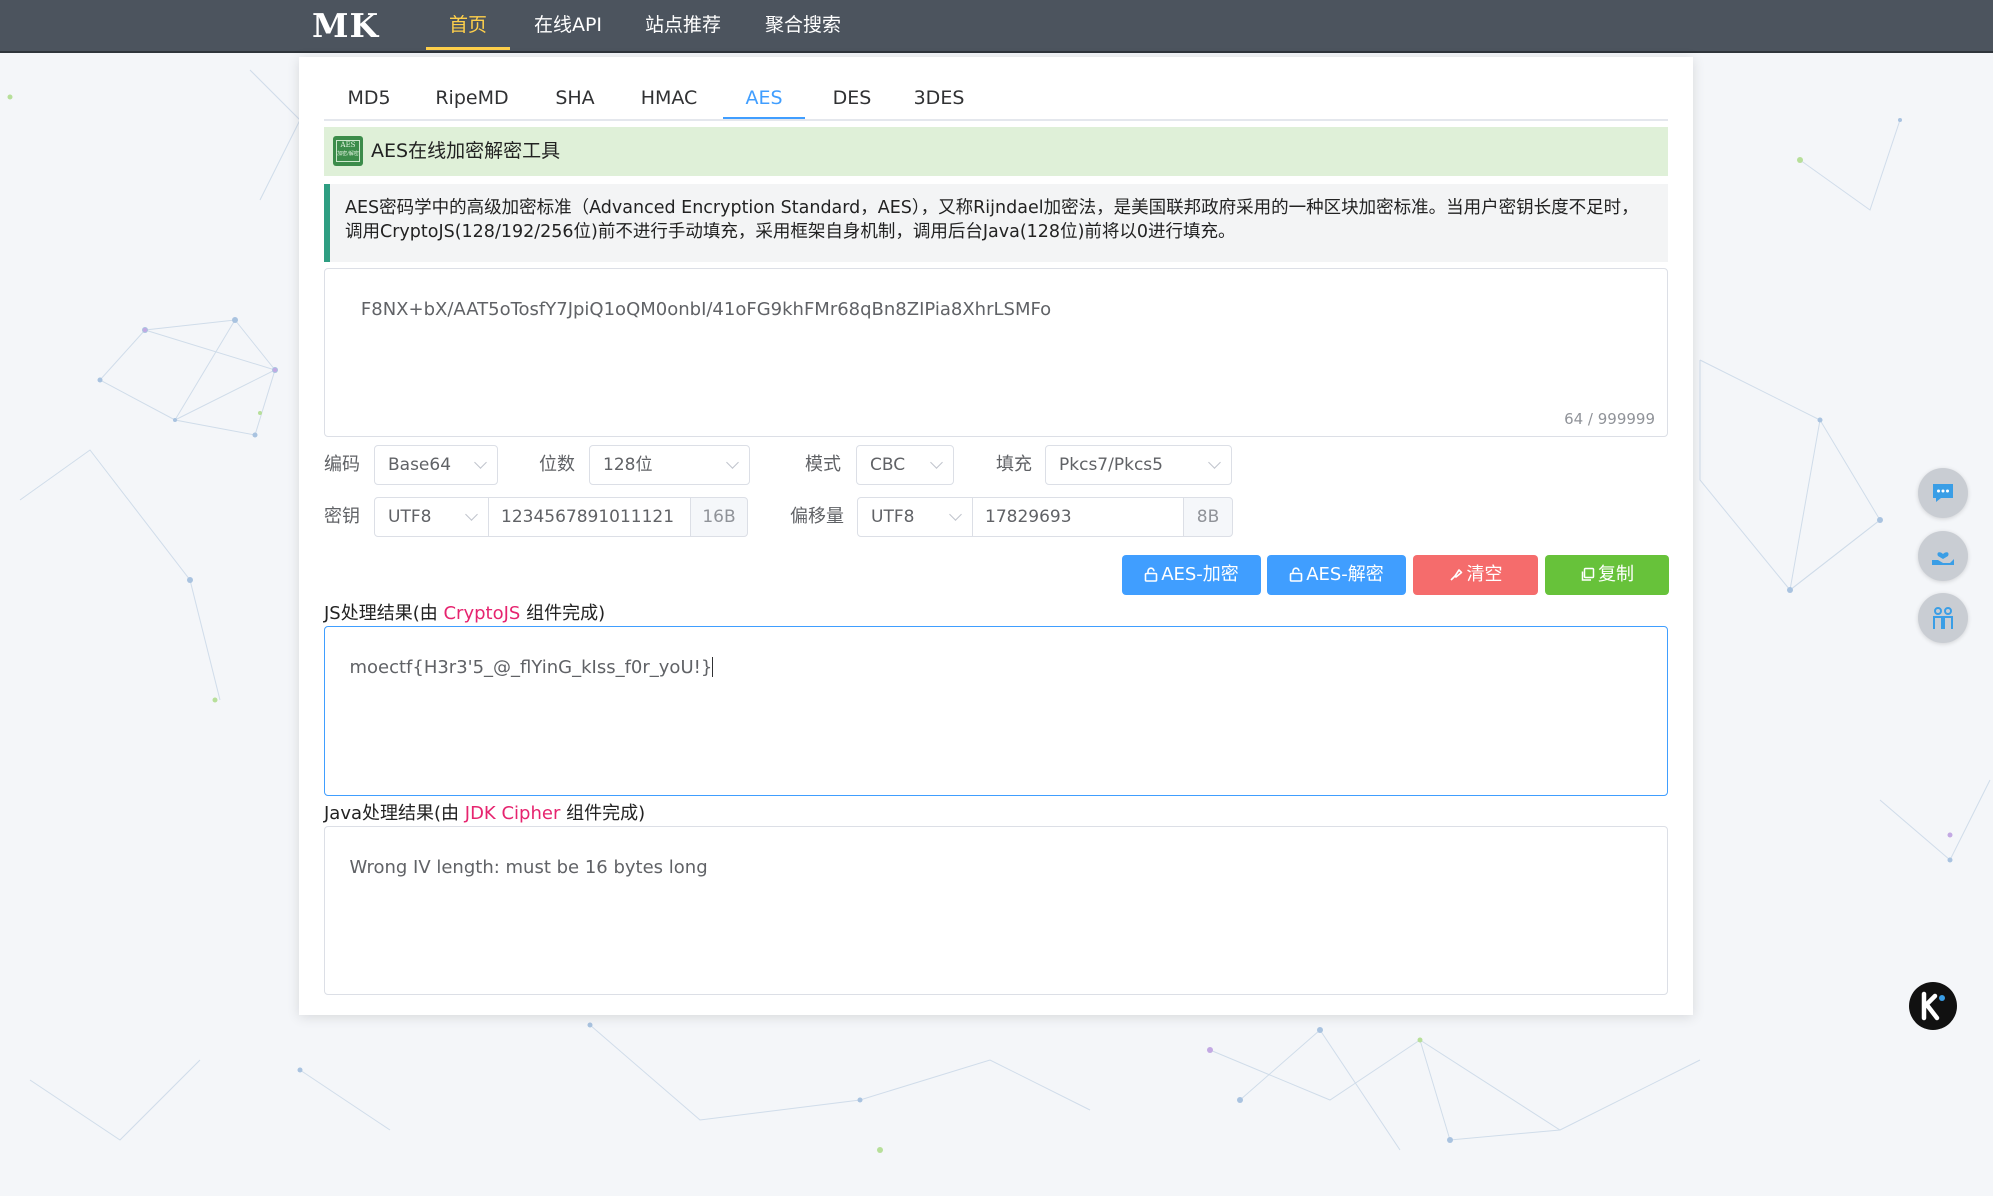 The image size is (1993, 1196). What do you see at coordinates (342, 464) in the screenshot?
I see `encoding-label: 编码` at bounding box center [342, 464].